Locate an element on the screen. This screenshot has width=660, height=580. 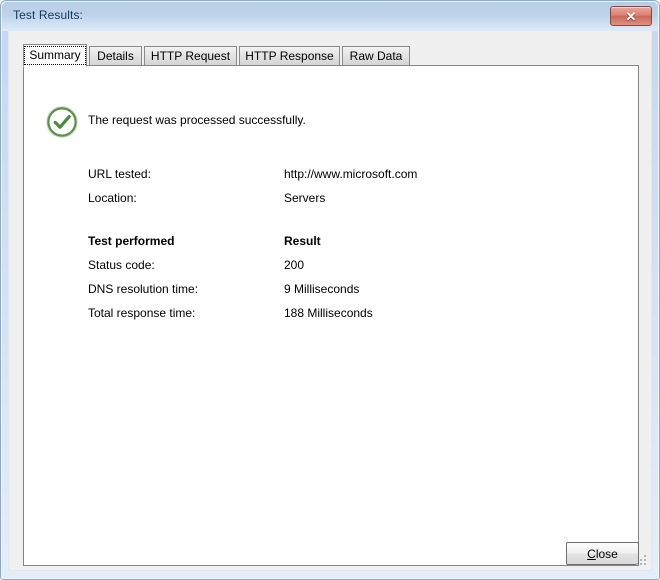
table-row: Status code: 200 is located at coordinates (348, 270).